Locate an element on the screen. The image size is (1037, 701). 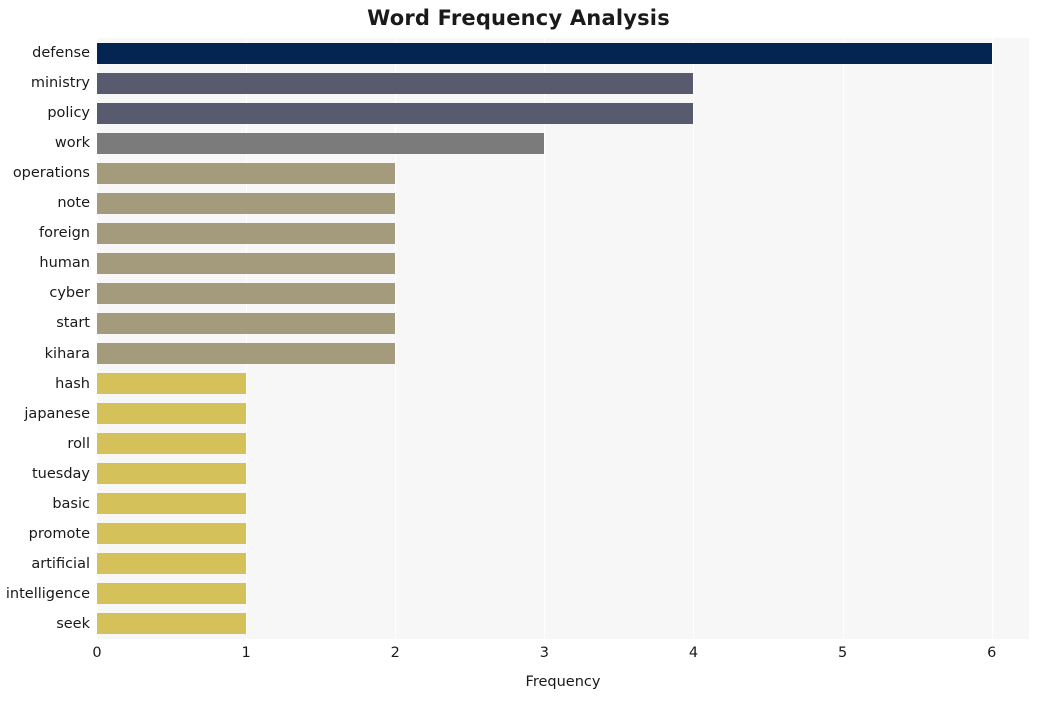
y-axis-tick-label: intelligence is located at coordinates (47, 593).